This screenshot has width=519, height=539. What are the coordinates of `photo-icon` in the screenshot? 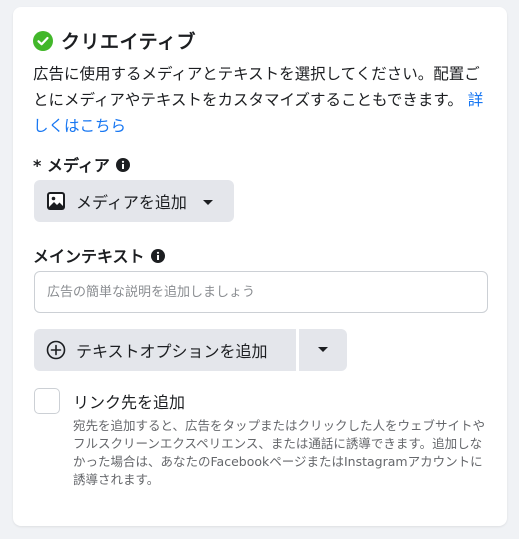 It's located at (56, 201).